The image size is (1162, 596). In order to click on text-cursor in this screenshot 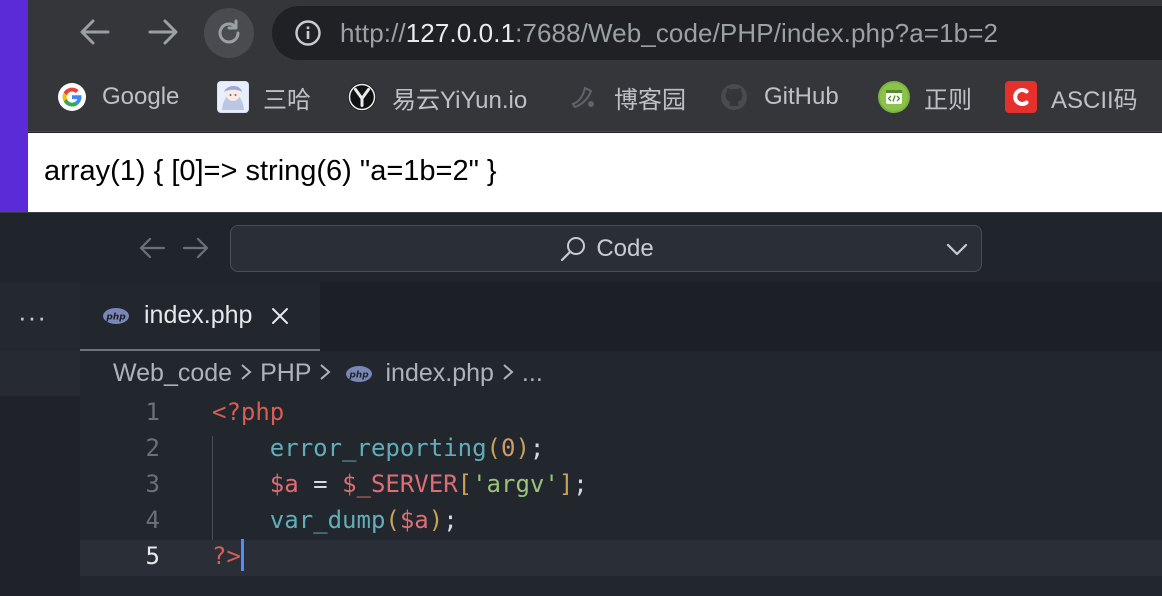, I will do `click(242, 555)`.